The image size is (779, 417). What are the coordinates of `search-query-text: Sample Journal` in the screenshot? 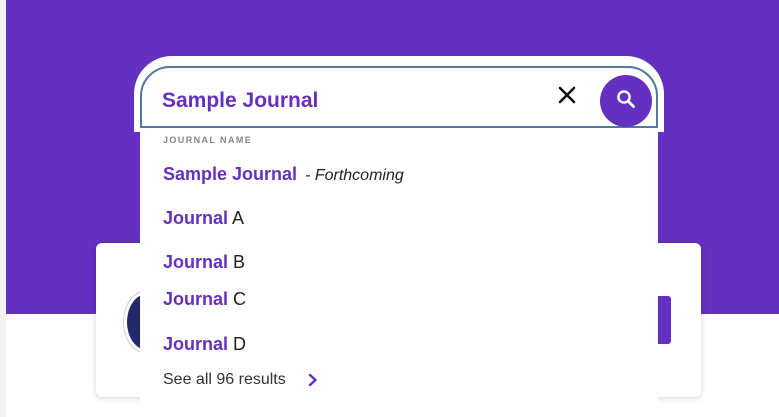 It's located at (240, 101).